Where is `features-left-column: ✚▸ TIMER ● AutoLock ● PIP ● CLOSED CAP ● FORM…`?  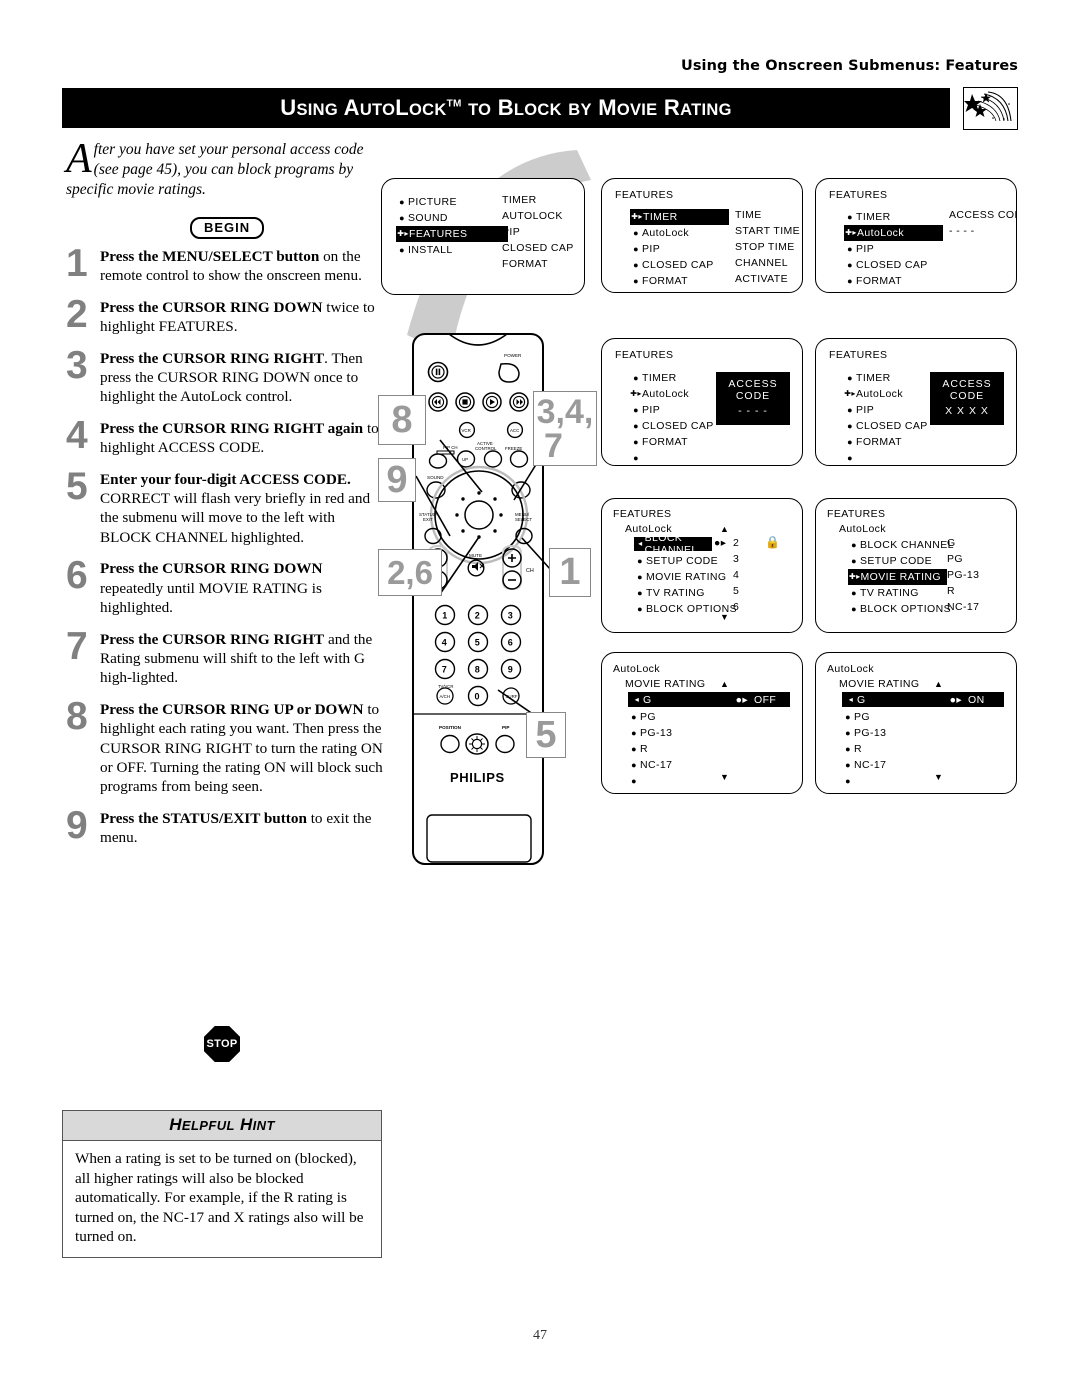
features-left-column: ✚▸ TIMER ● AutoLock ● PIP ● CLOSED CAP ● FORM… is located at coordinates (679, 250).